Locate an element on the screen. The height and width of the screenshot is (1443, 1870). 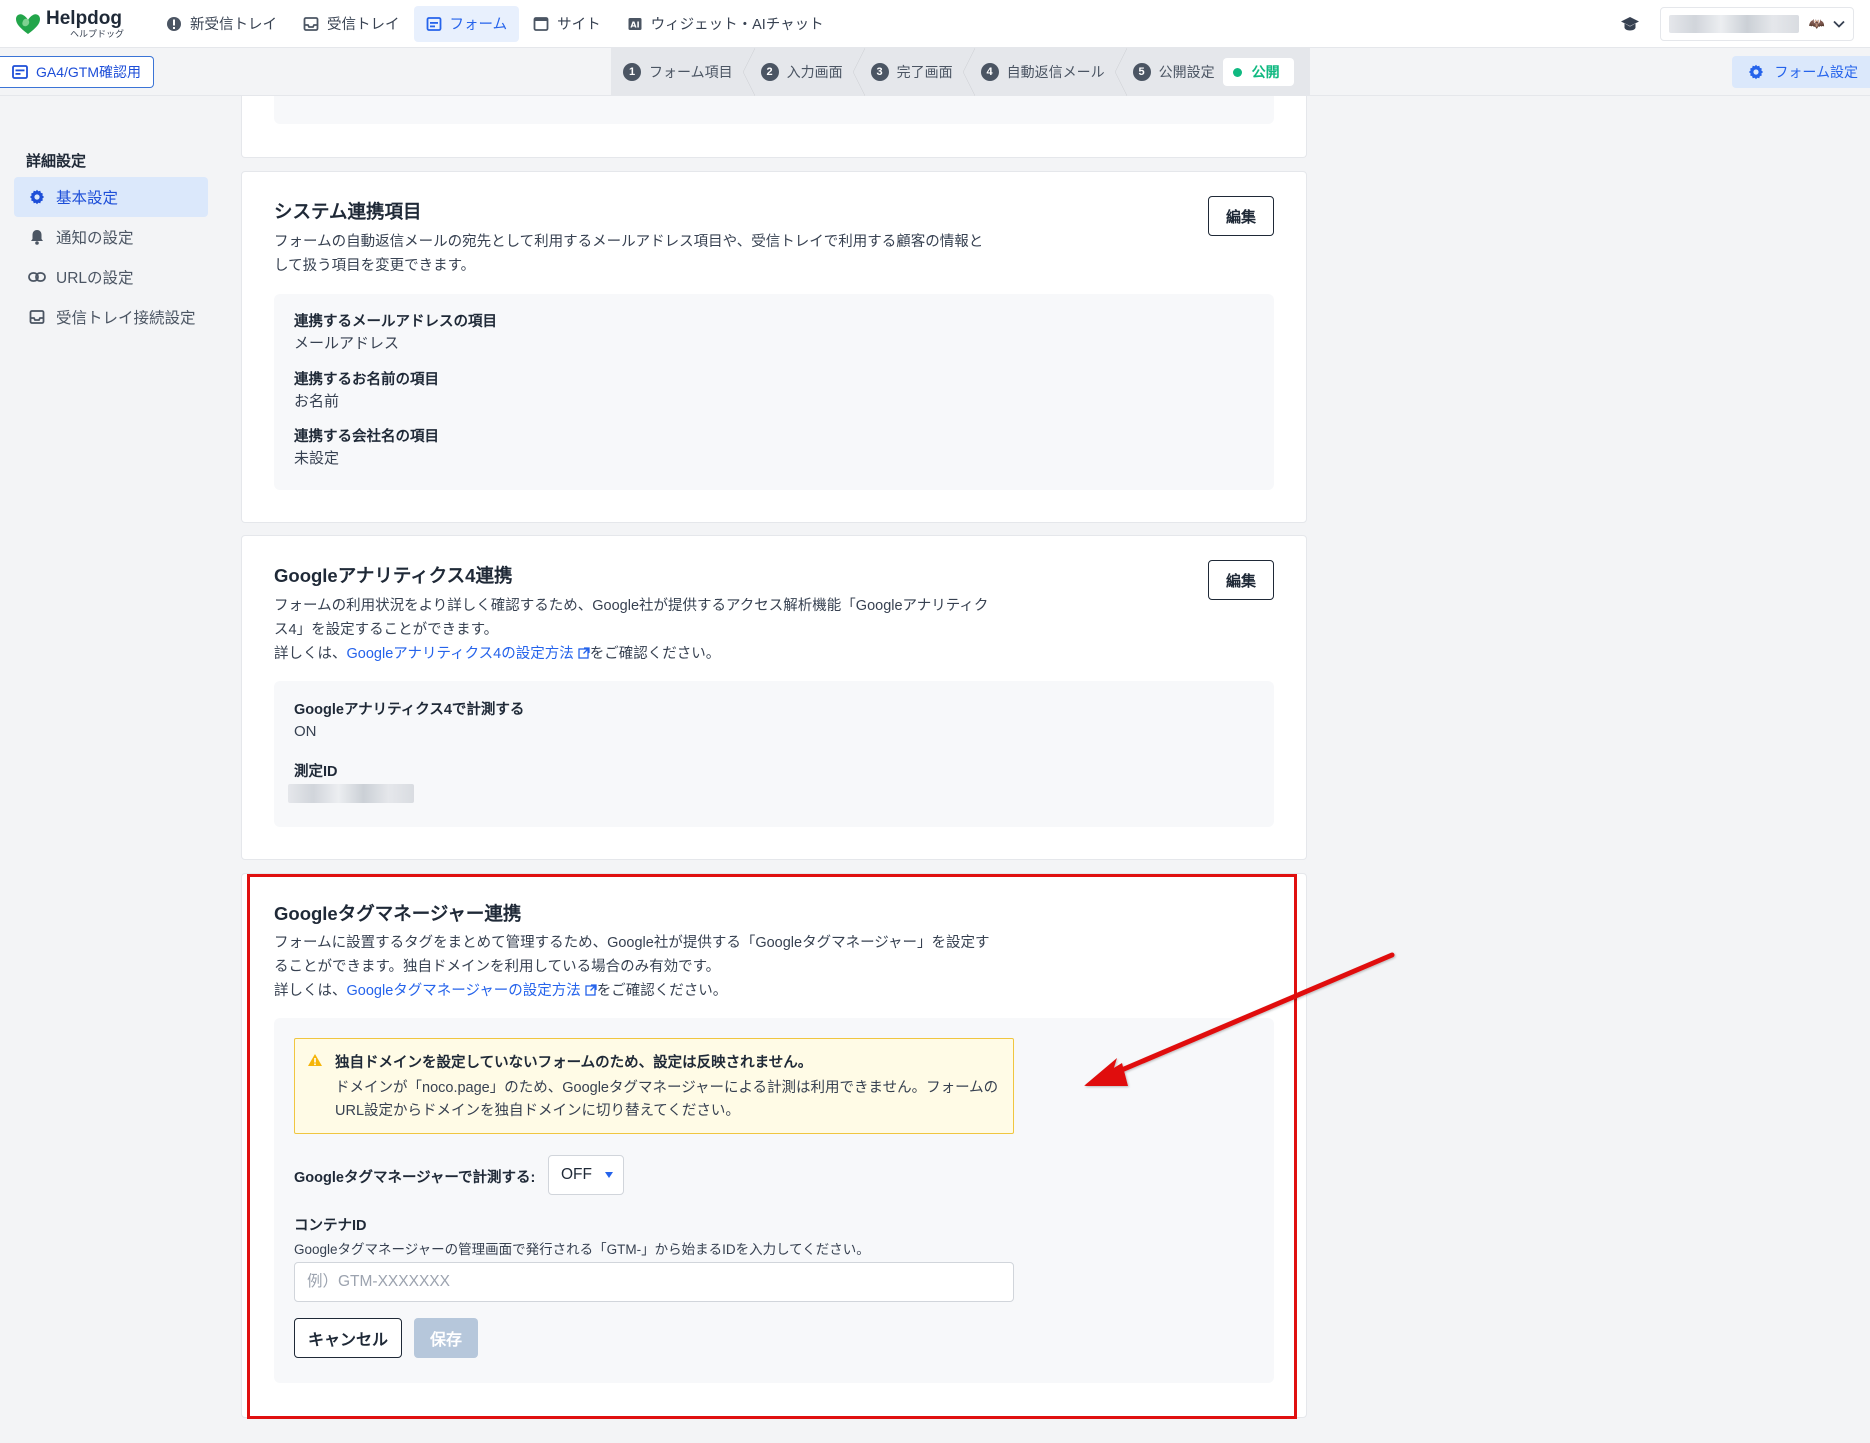
nav-label: サイト is located at coordinates (579, 25).